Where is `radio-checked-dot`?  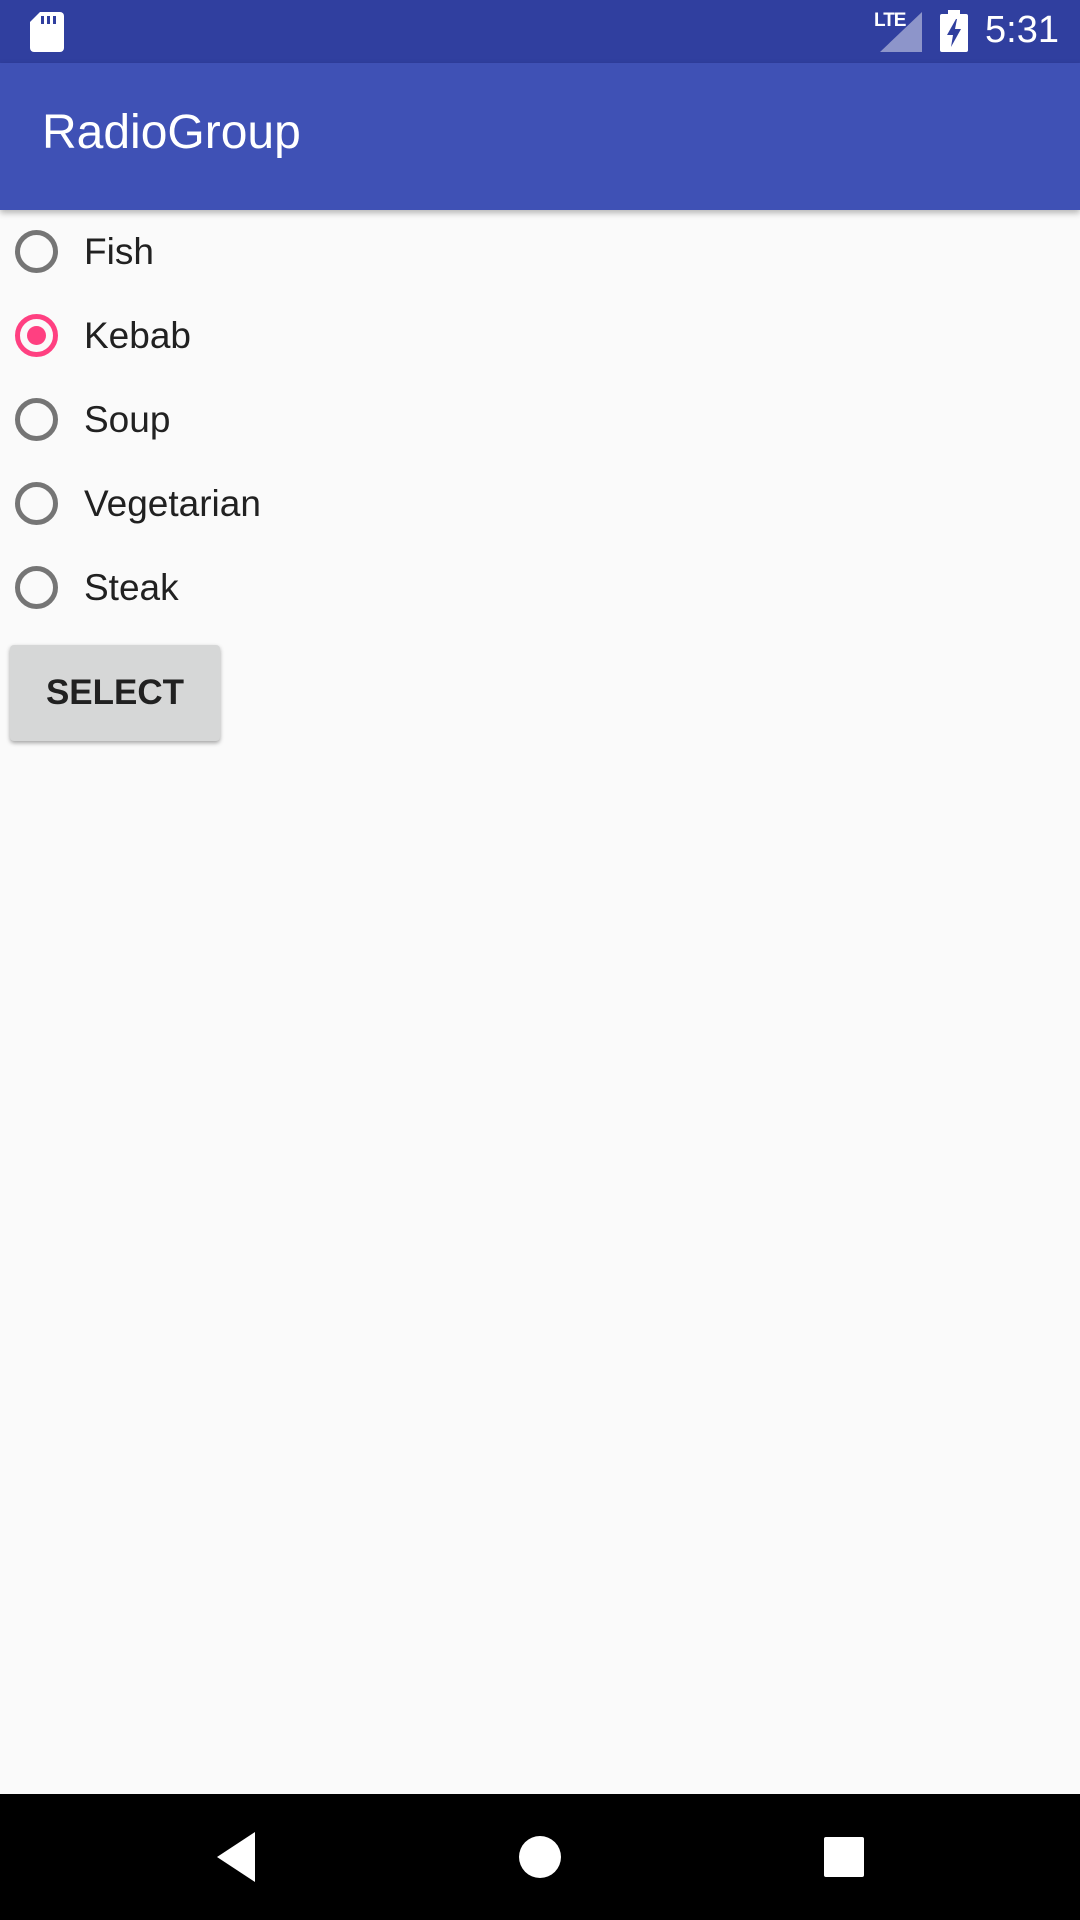 radio-checked-dot is located at coordinates (36, 335).